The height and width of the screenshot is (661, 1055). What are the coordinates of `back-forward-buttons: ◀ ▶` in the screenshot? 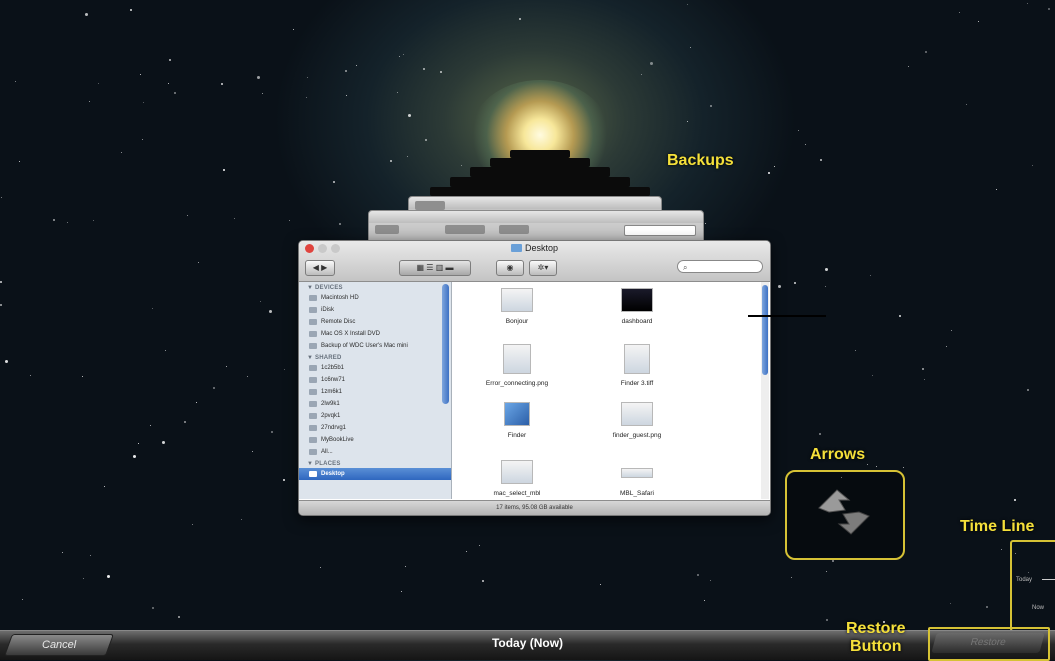 It's located at (320, 268).